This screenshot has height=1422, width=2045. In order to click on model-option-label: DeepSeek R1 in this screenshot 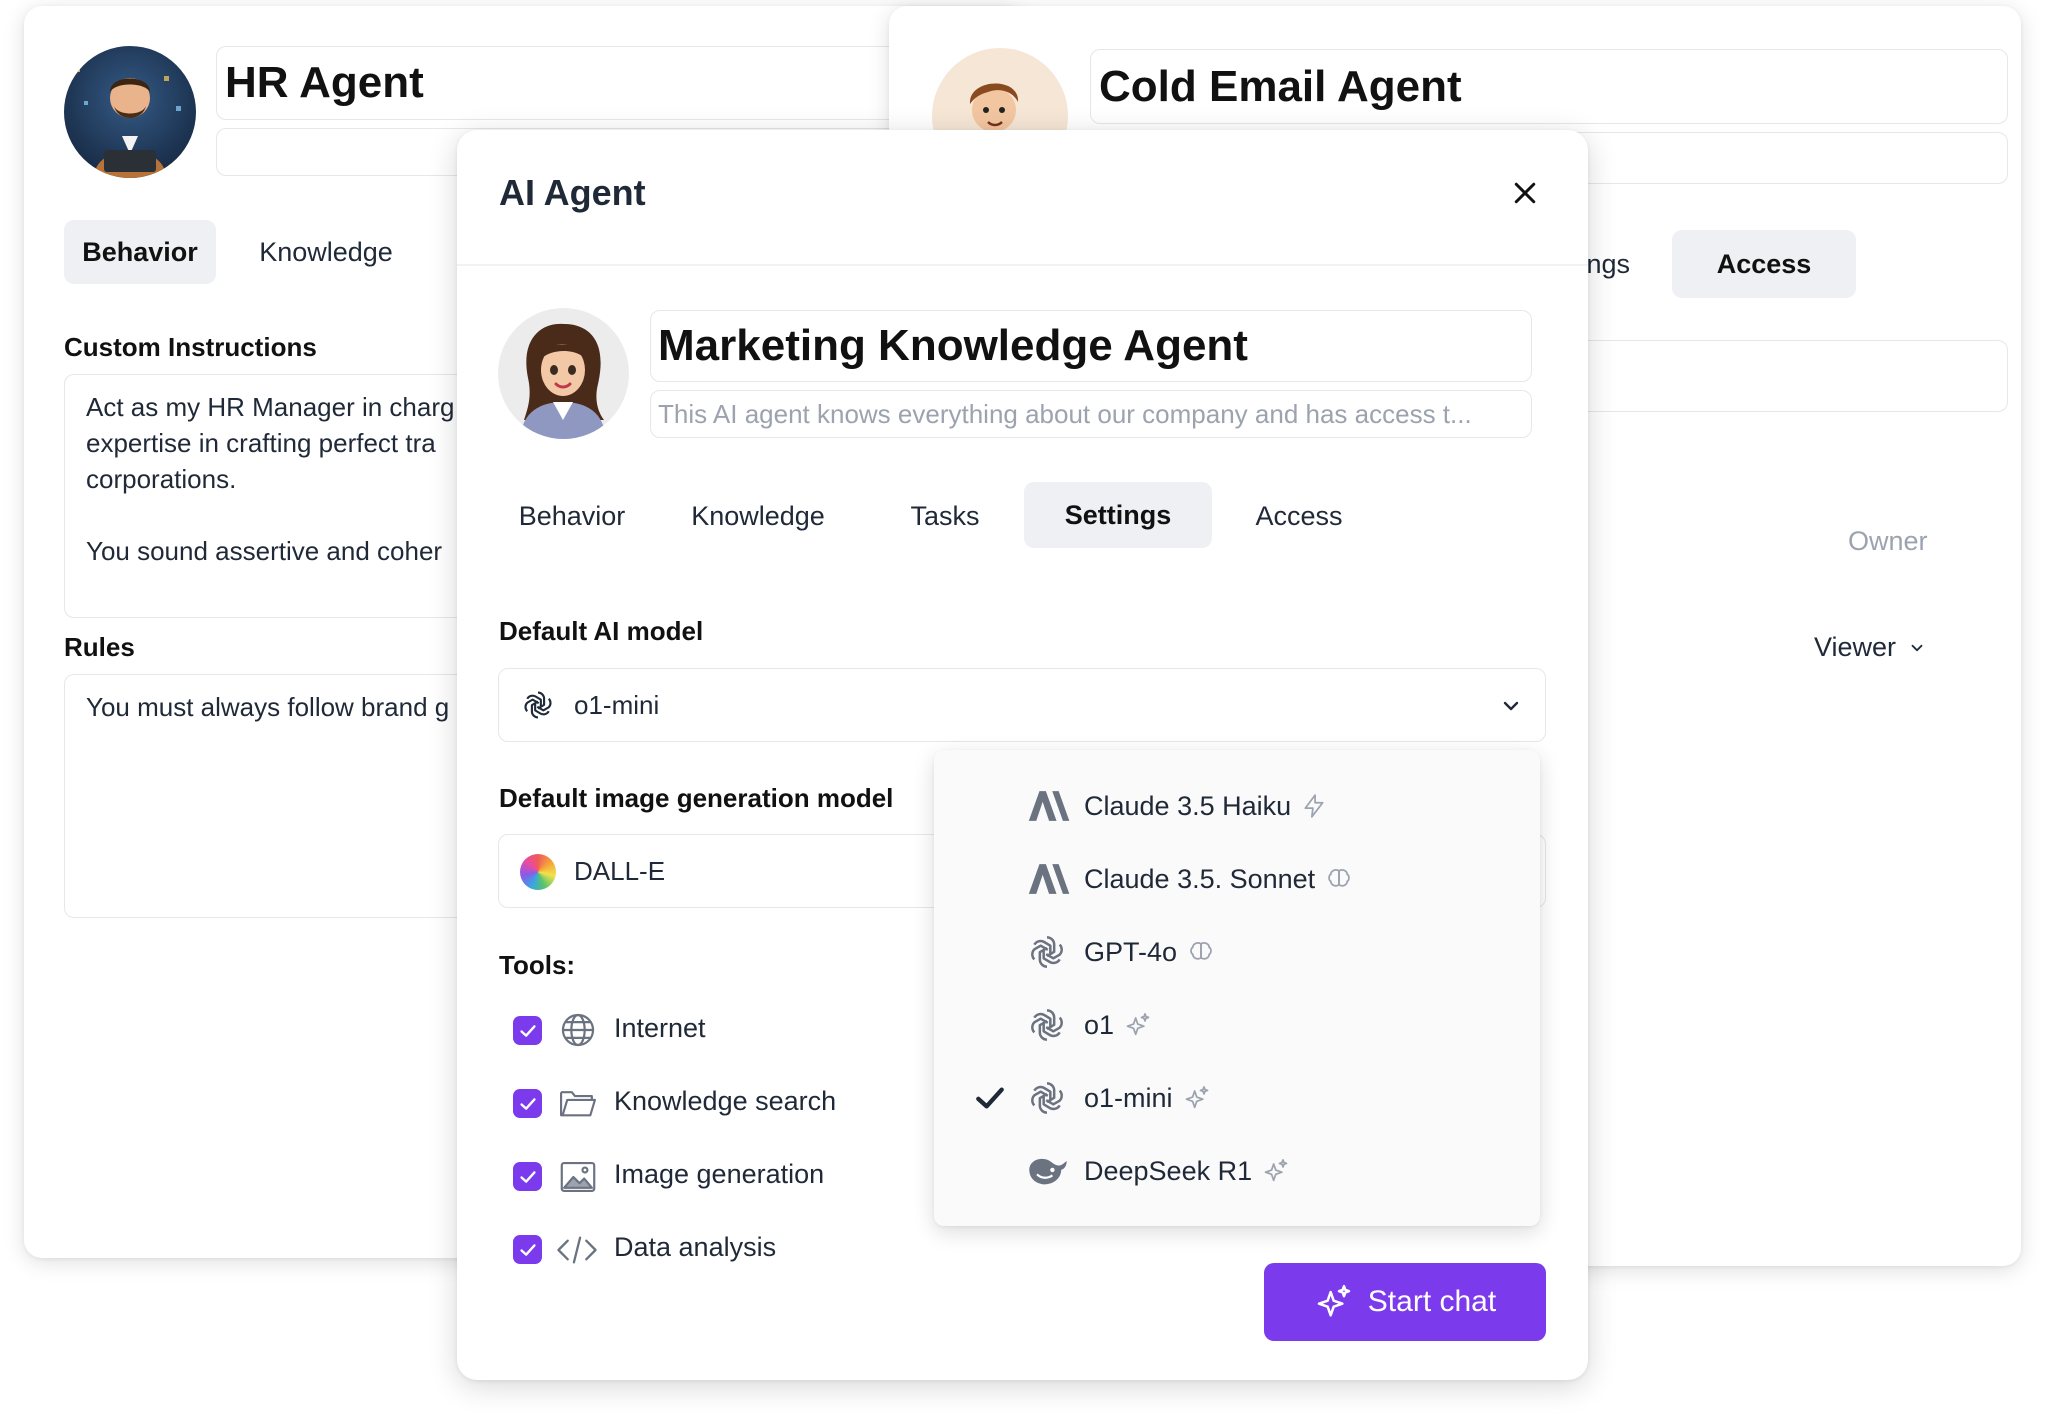, I will do `click(1168, 1170)`.